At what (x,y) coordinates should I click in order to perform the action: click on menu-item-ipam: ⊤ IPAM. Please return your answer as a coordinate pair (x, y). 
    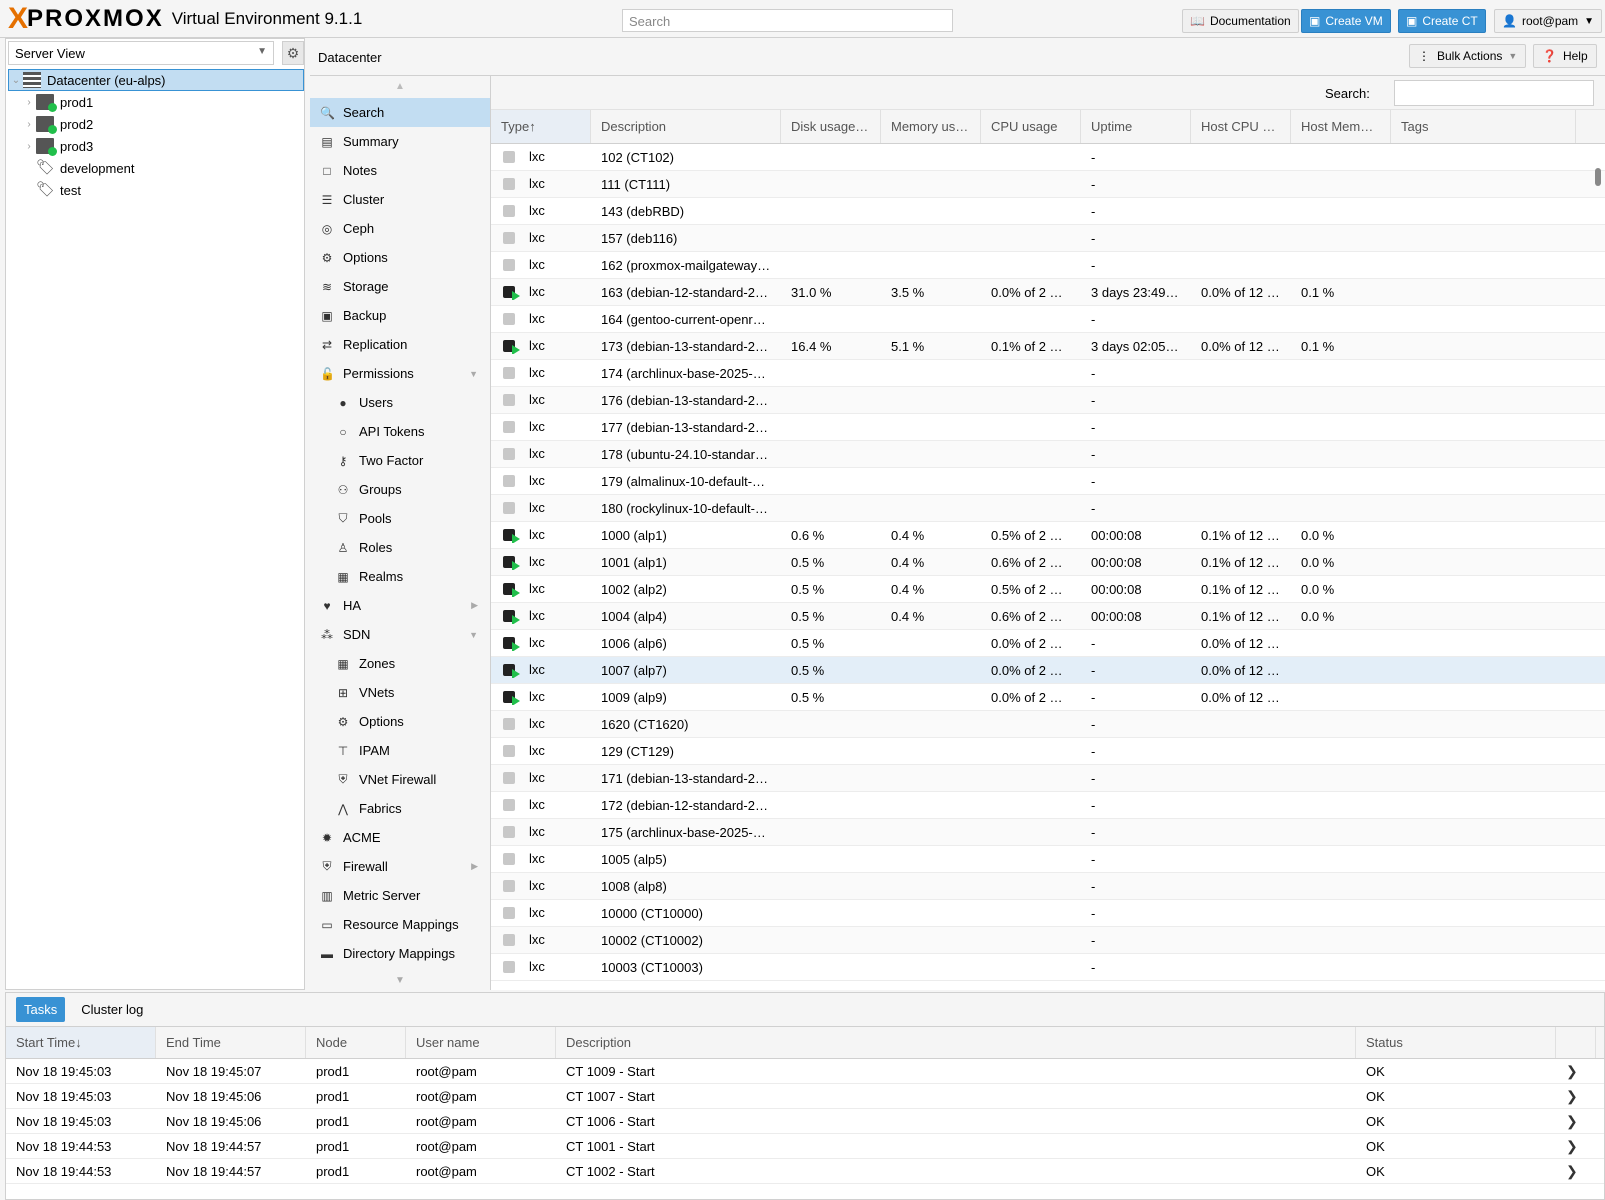
    Looking at the image, I should click on (400, 750).